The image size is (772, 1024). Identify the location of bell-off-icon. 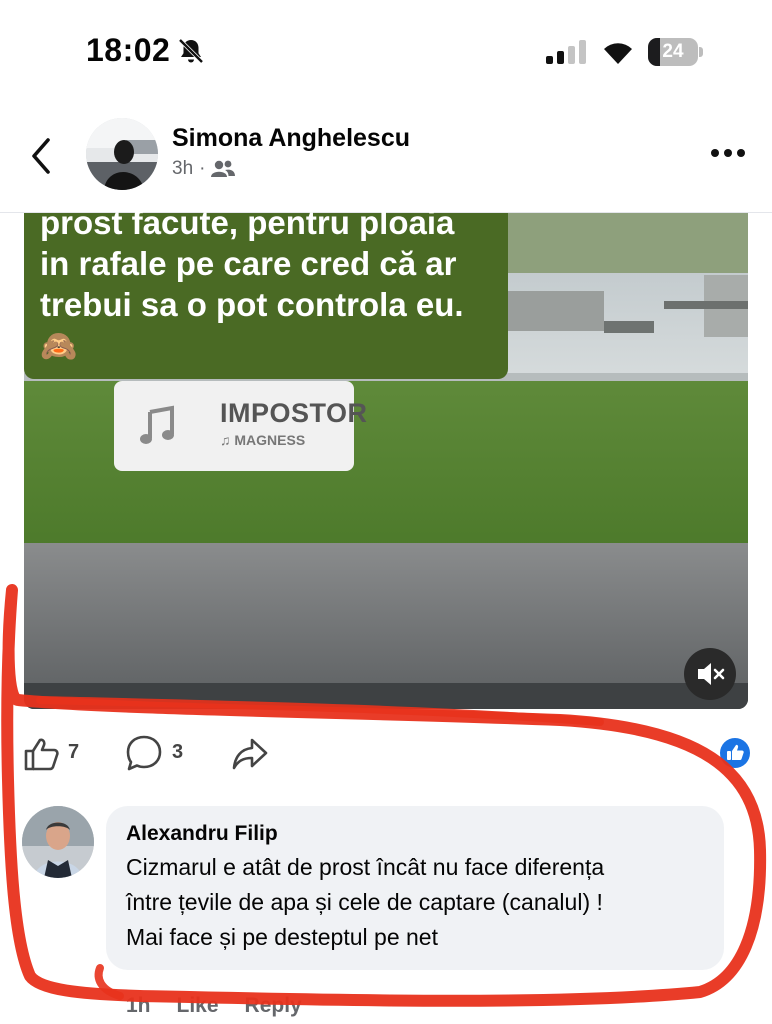
(191, 51).